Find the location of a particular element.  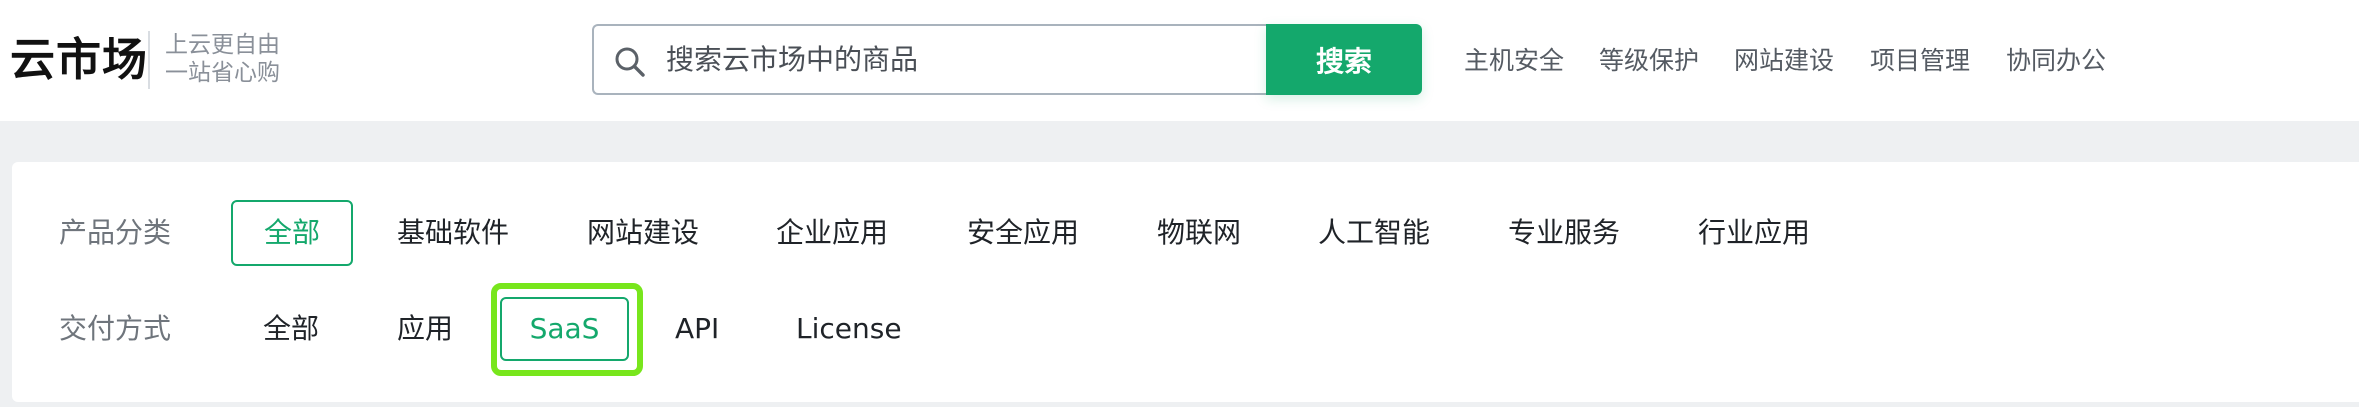

search-input: 搜索云市场中的商品 is located at coordinates (930, 59).